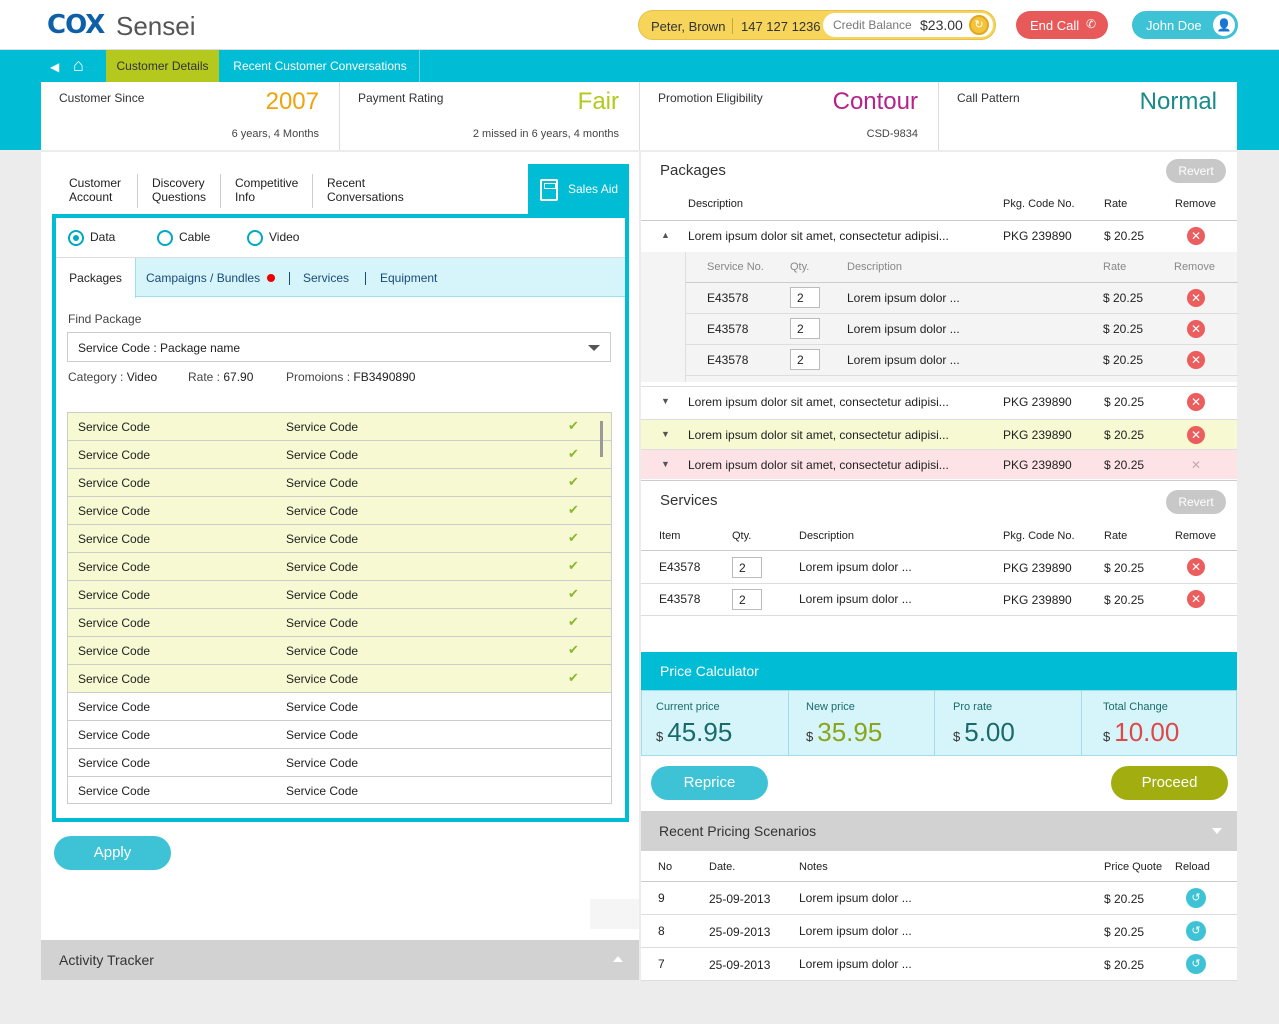 The image size is (1279, 1024). What do you see at coordinates (939, 220) in the screenshot?
I see `divider` at bounding box center [939, 220].